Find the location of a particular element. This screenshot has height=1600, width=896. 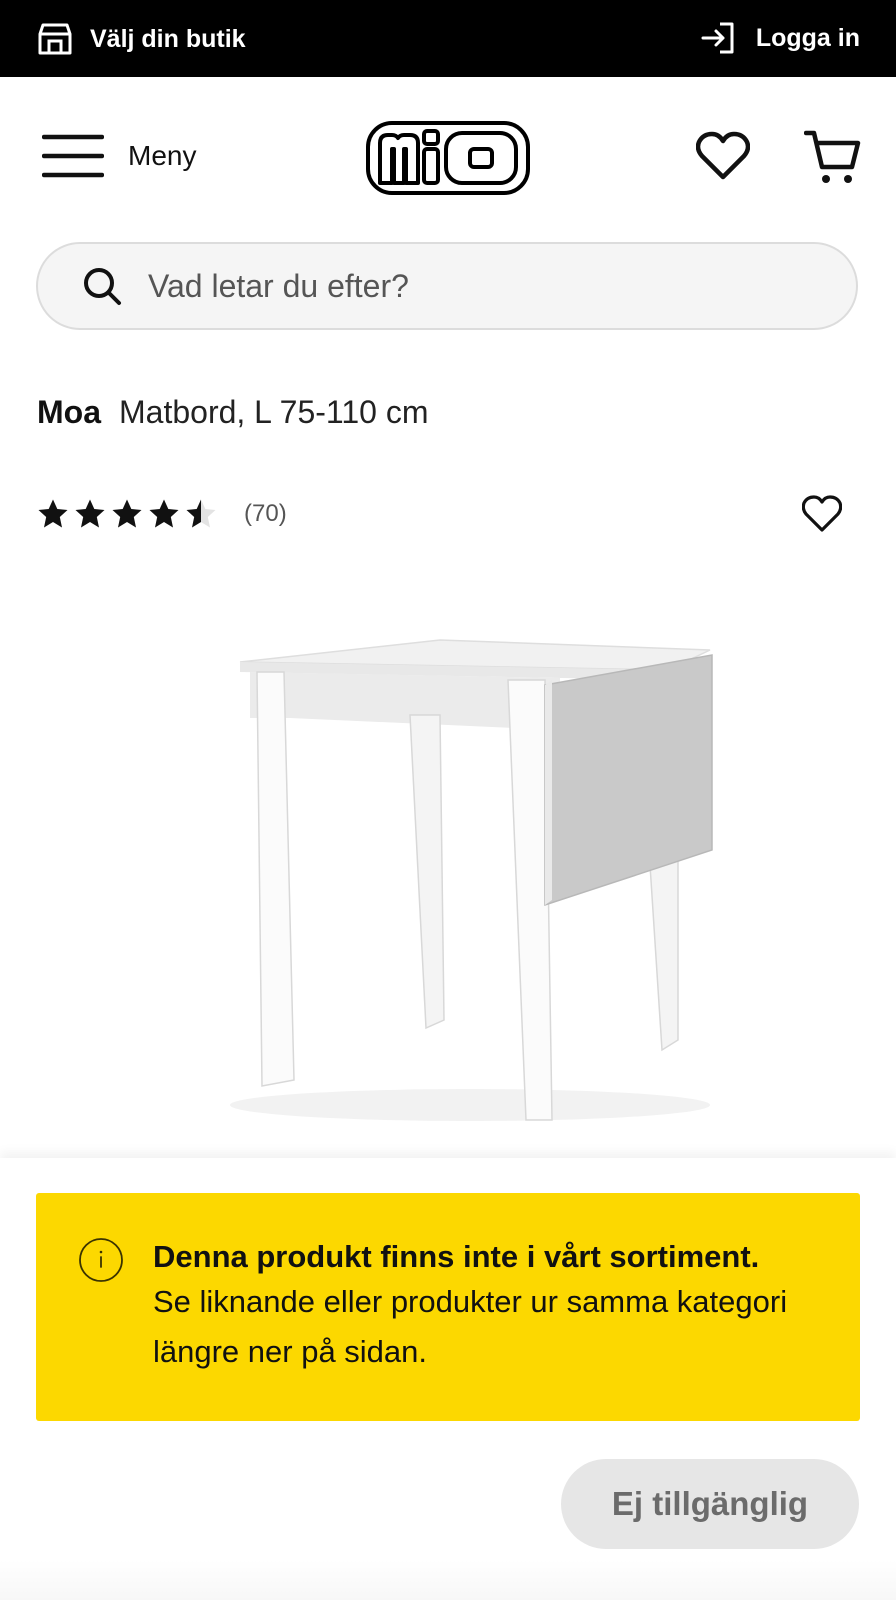

product-description: Matbord, L 75-110 cm is located at coordinates (274, 412).